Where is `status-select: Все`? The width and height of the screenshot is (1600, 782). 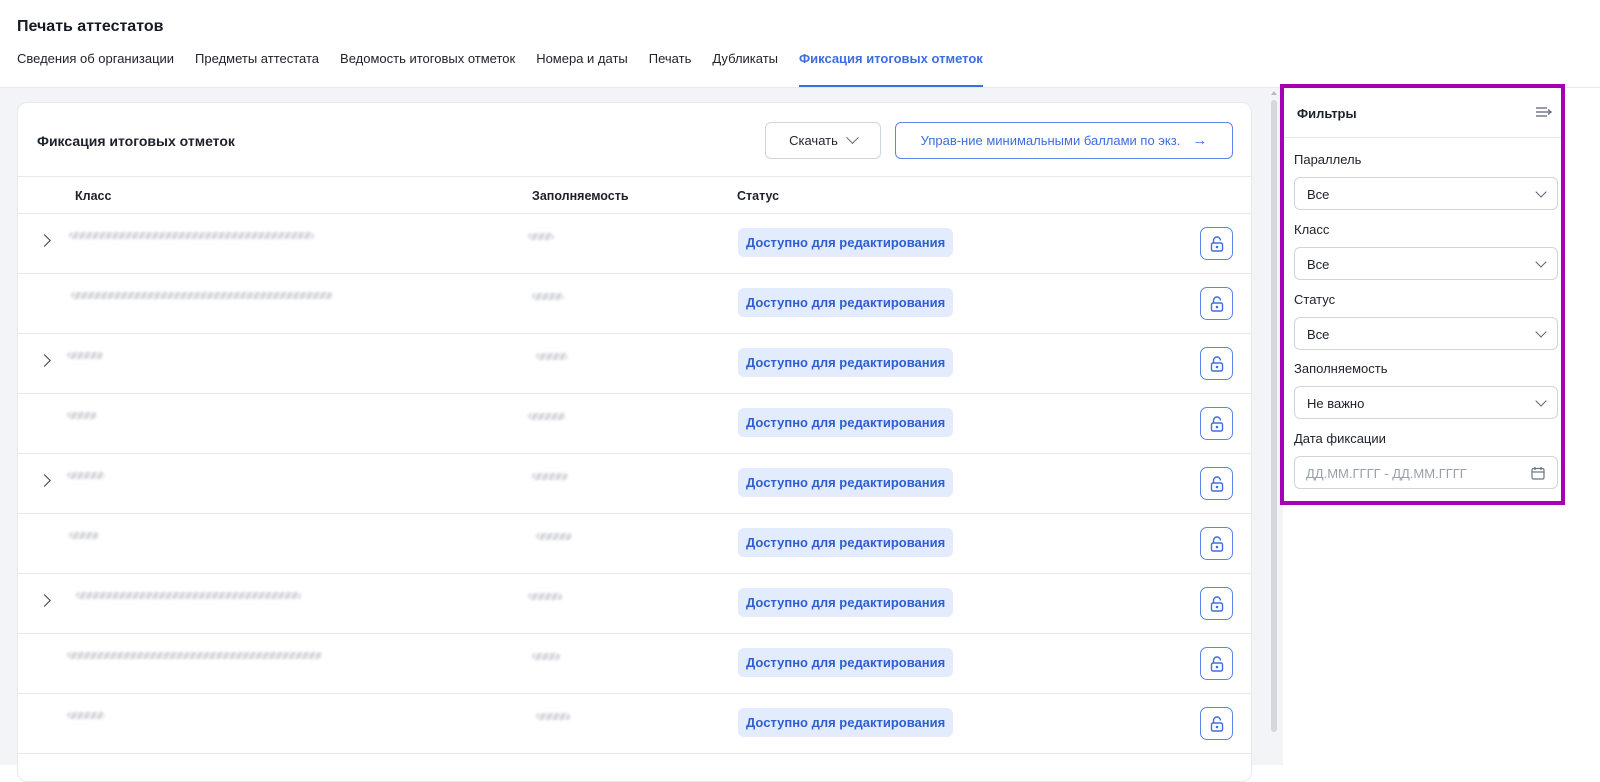
status-select: Все is located at coordinates (1426, 333).